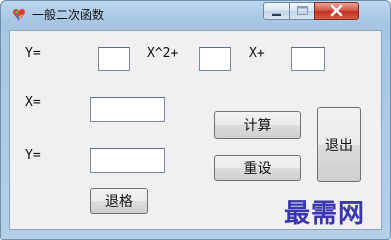  I want to click on reset-button: 重设, so click(257, 168).